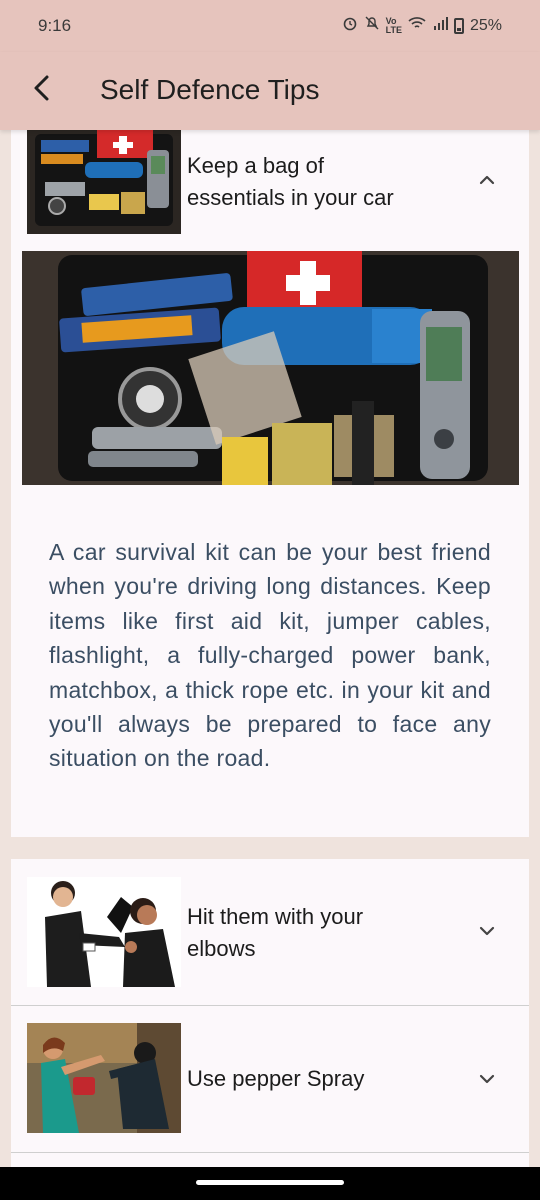  What do you see at coordinates (104, 182) in the screenshot?
I see `car-kit-thumbnail` at bounding box center [104, 182].